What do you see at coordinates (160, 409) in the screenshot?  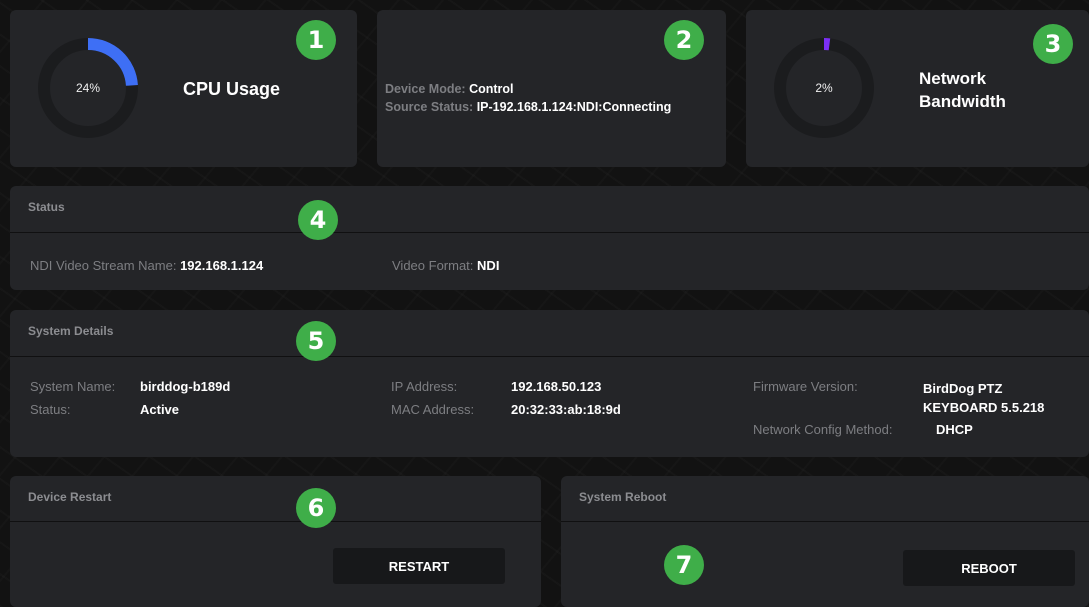 I see `system-status-value: Active` at bounding box center [160, 409].